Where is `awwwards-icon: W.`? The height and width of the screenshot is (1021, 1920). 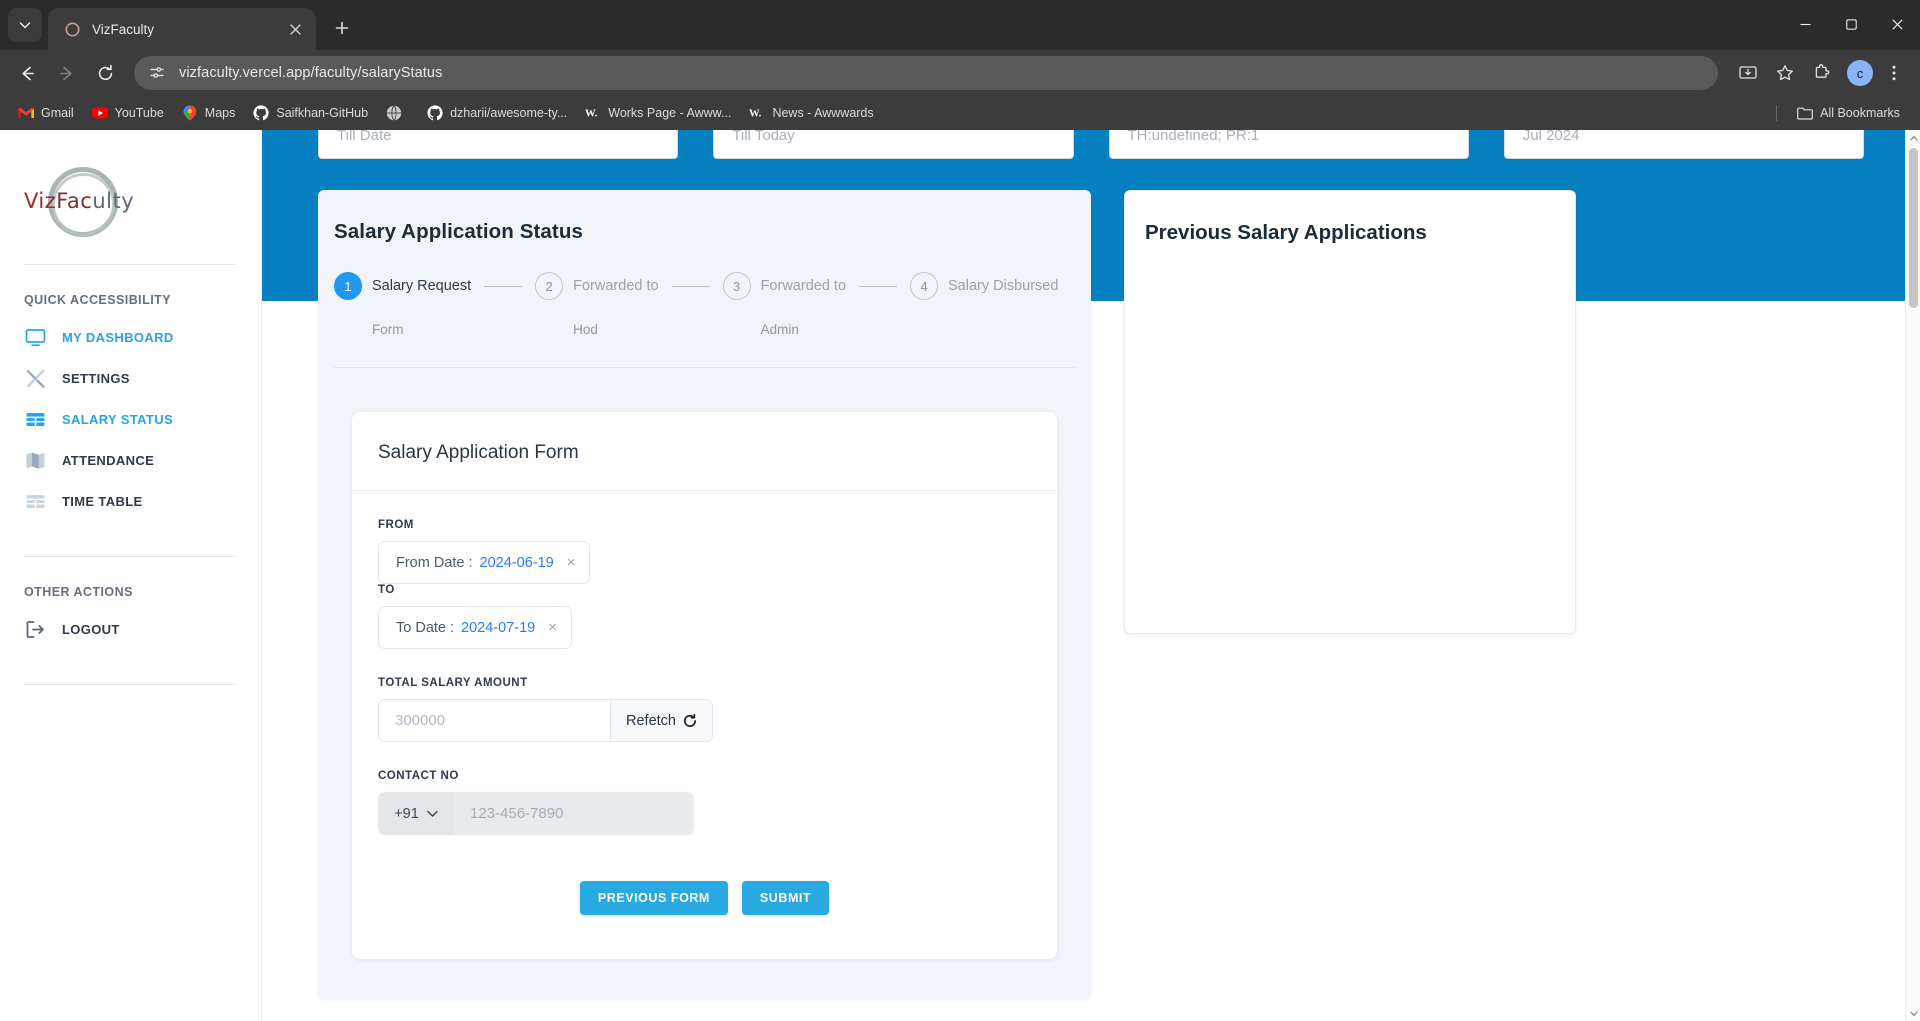
awwwards-icon: W. is located at coordinates (593, 113).